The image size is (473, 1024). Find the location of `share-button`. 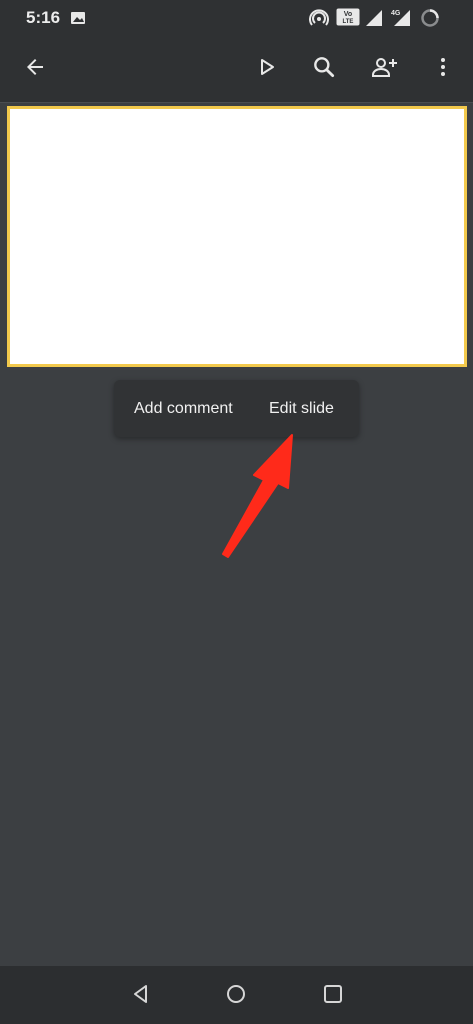

share-button is located at coordinates (384, 69).